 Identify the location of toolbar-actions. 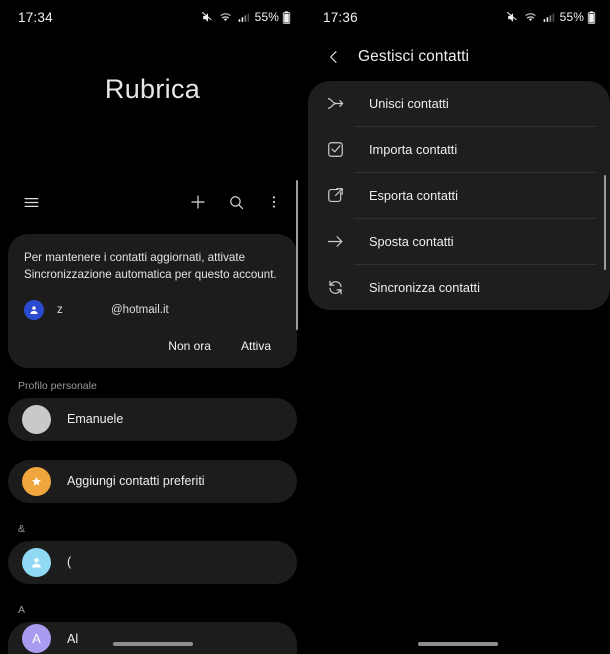
(236, 202).